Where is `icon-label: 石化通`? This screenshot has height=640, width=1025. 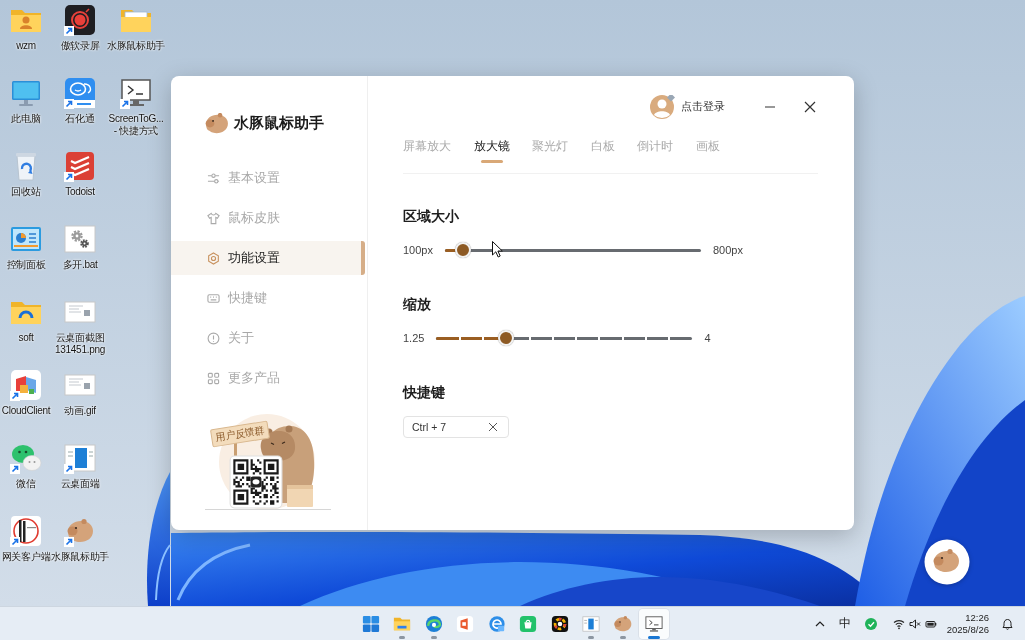 icon-label: 石化通 is located at coordinates (80, 119).